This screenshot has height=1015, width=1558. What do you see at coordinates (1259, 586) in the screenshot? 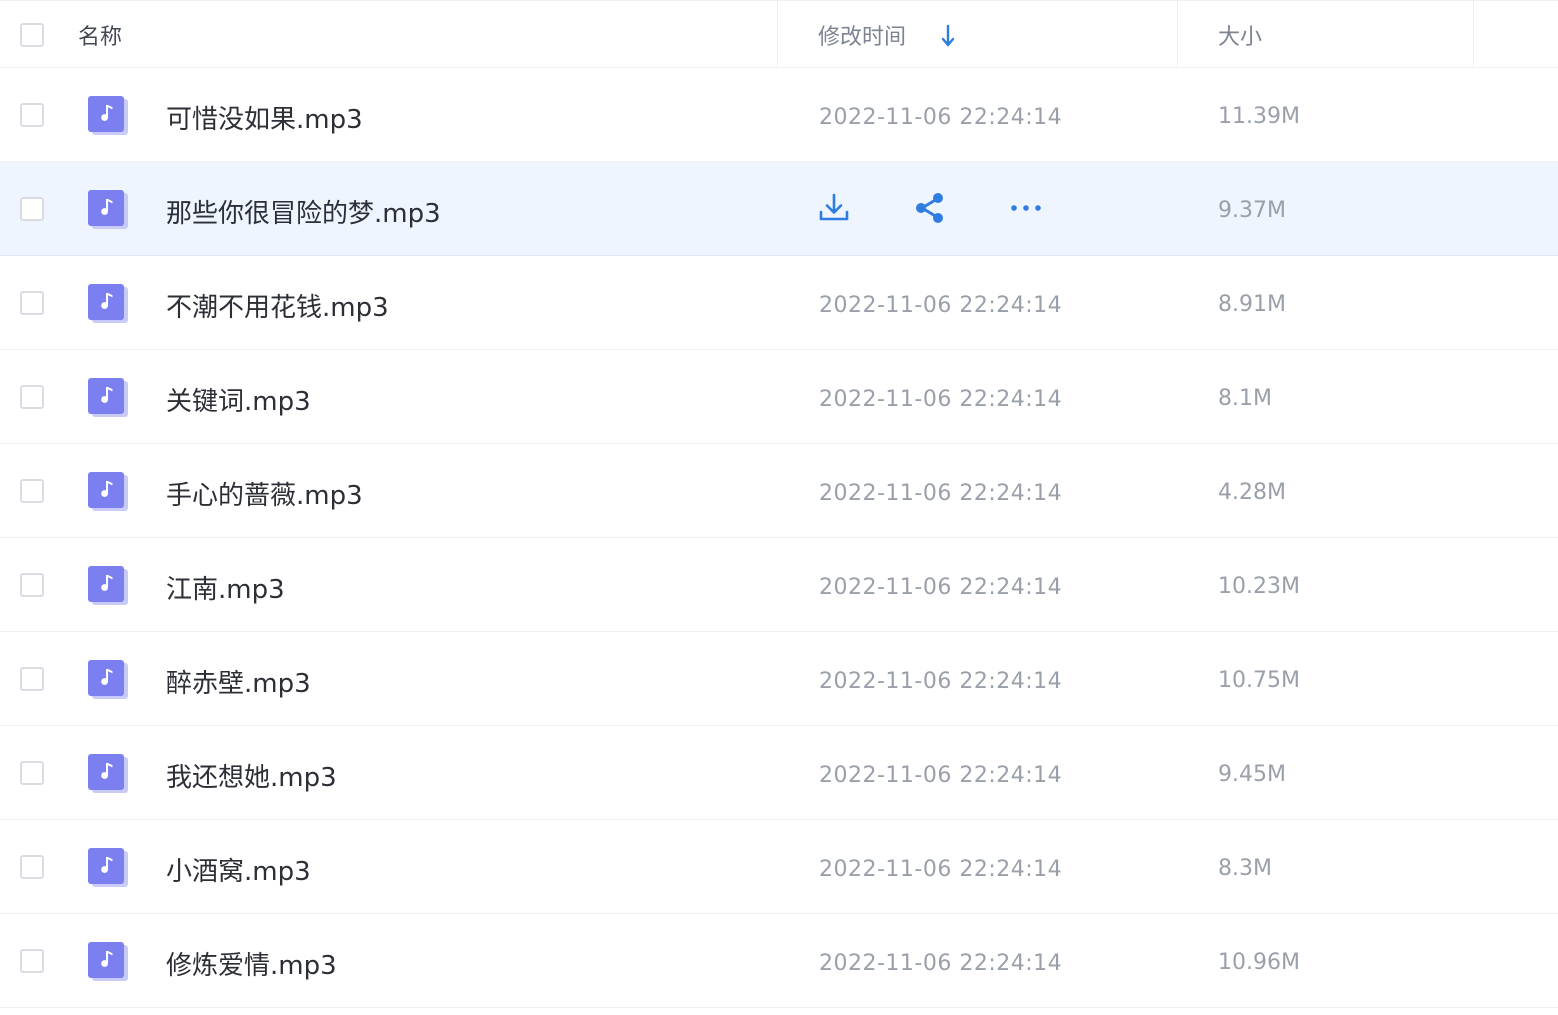
I see `file-size: 10.23M` at bounding box center [1259, 586].